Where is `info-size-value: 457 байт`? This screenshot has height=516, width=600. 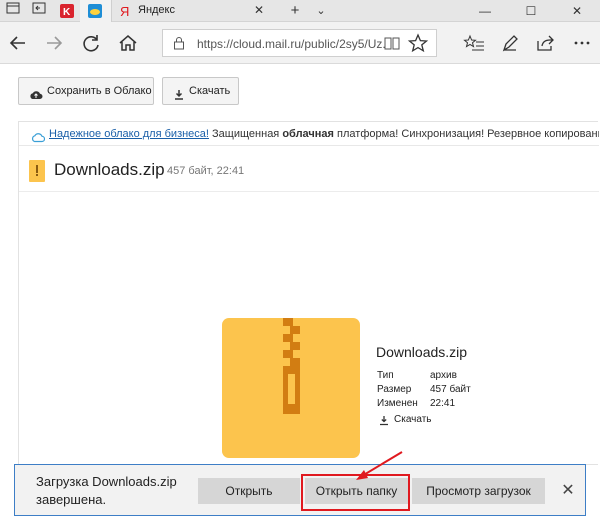 info-size-value: 457 байт is located at coordinates (450, 389).